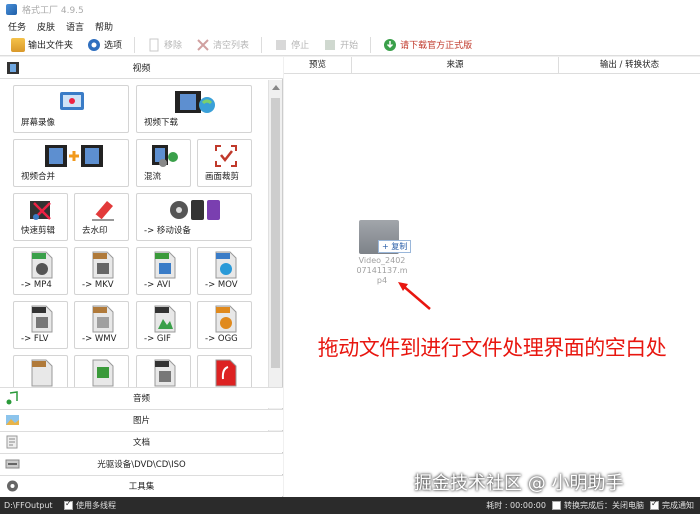 The width and height of the screenshot is (700, 514). Describe the element at coordinates (104, 45) in the screenshot. I see `options-button: 选项` at that location.